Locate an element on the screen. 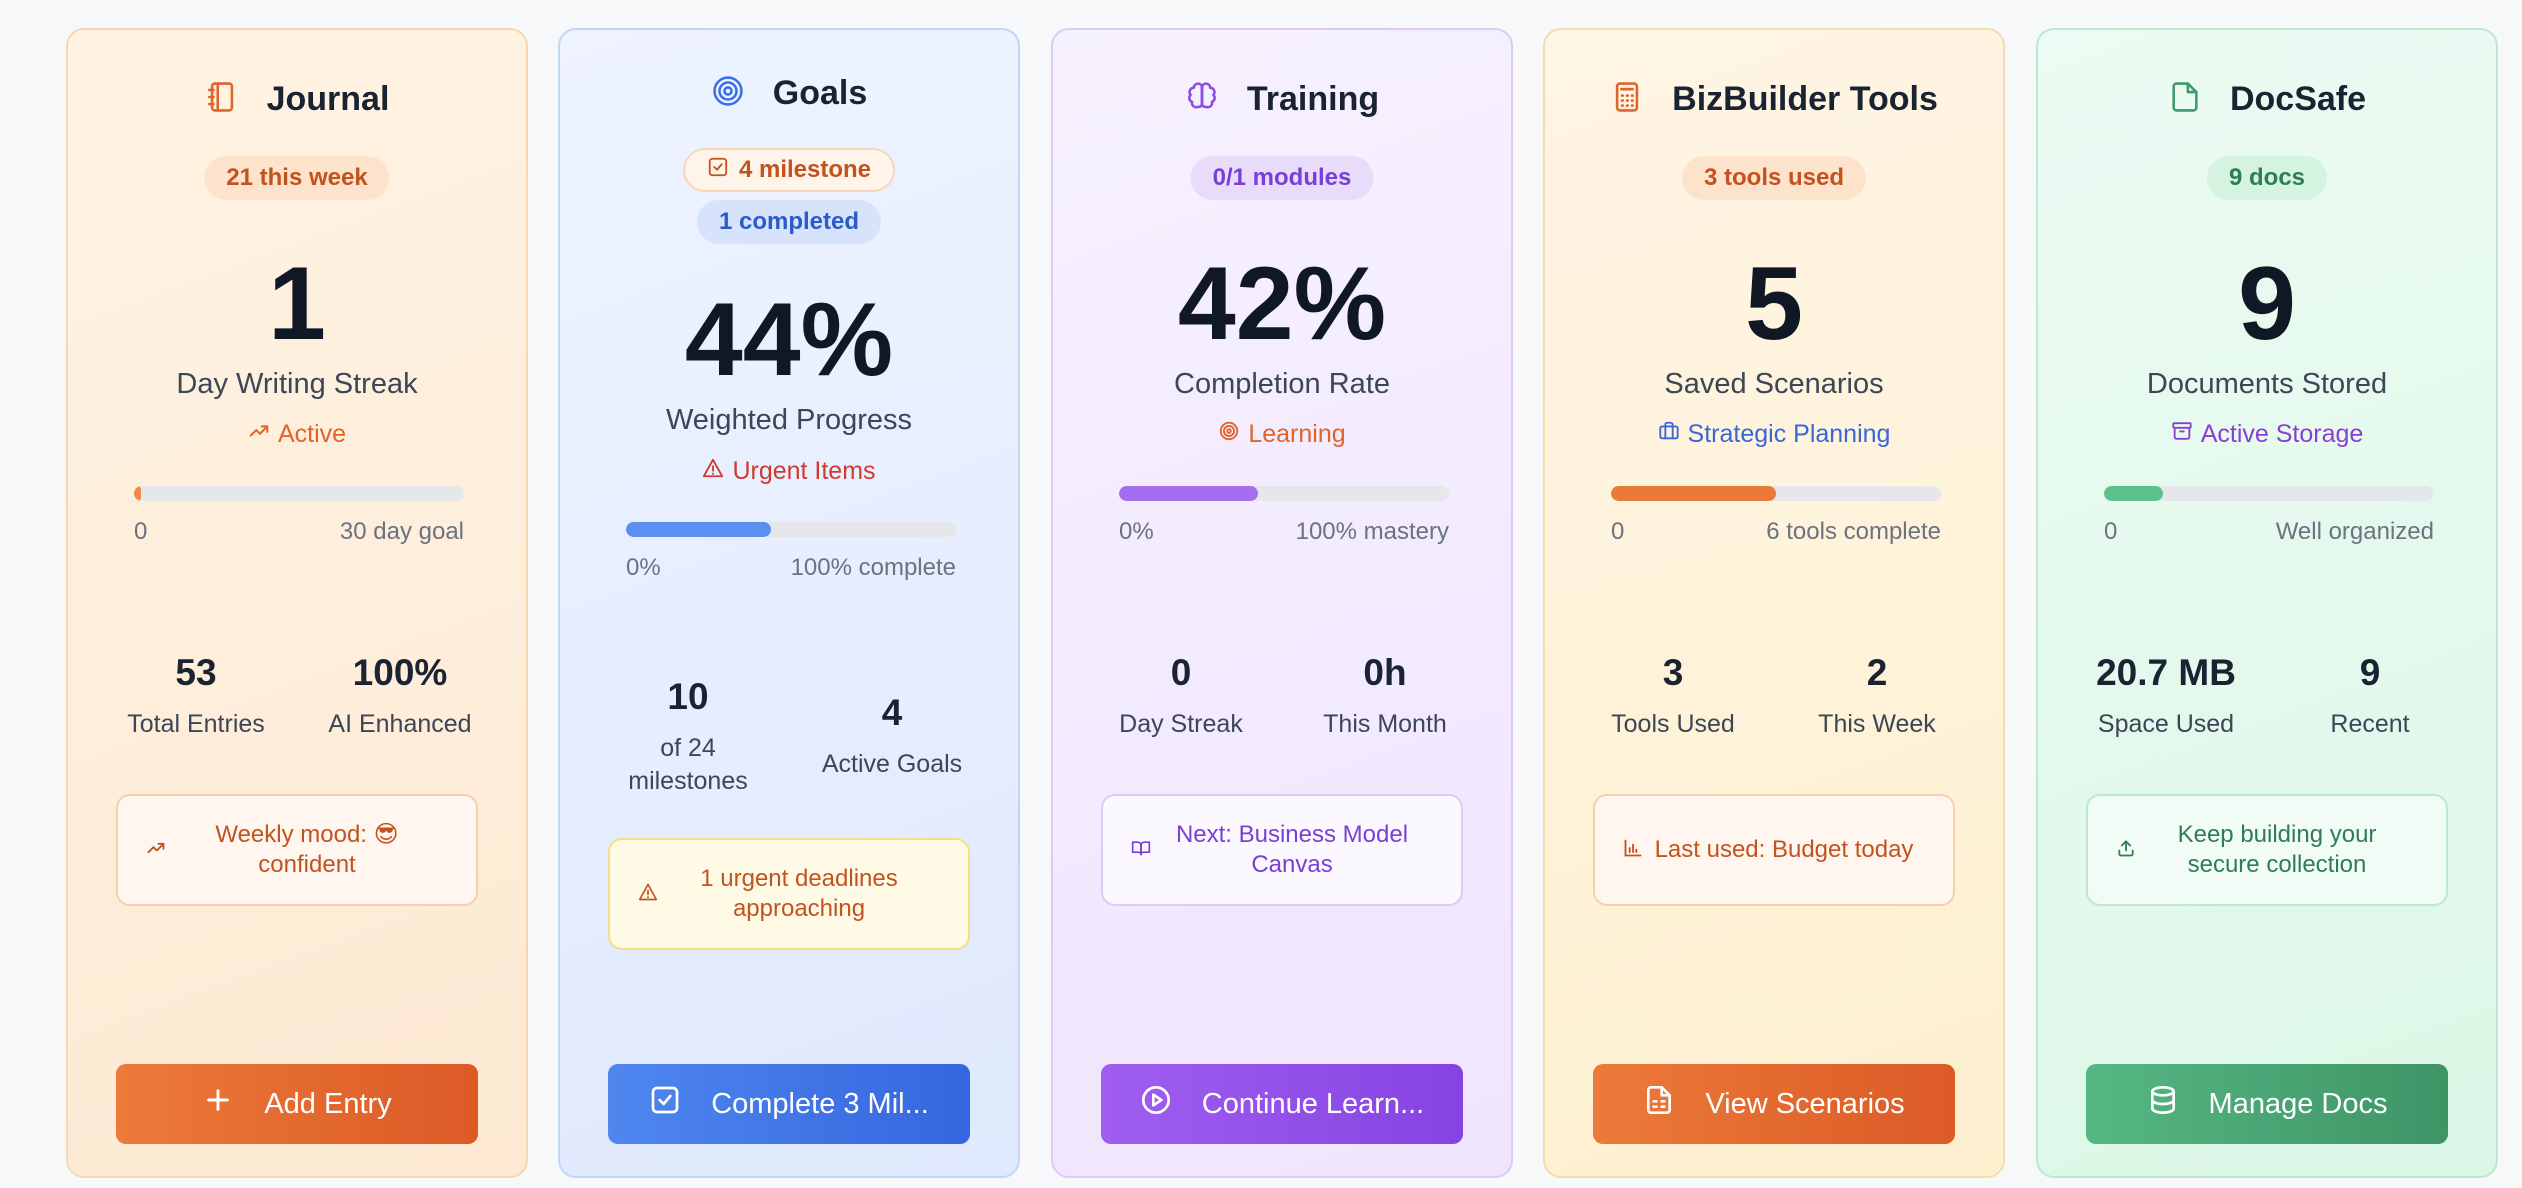 This screenshot has width=2522, height=1188. goals-status: Urgent Items is located at coordinates (789, 471).